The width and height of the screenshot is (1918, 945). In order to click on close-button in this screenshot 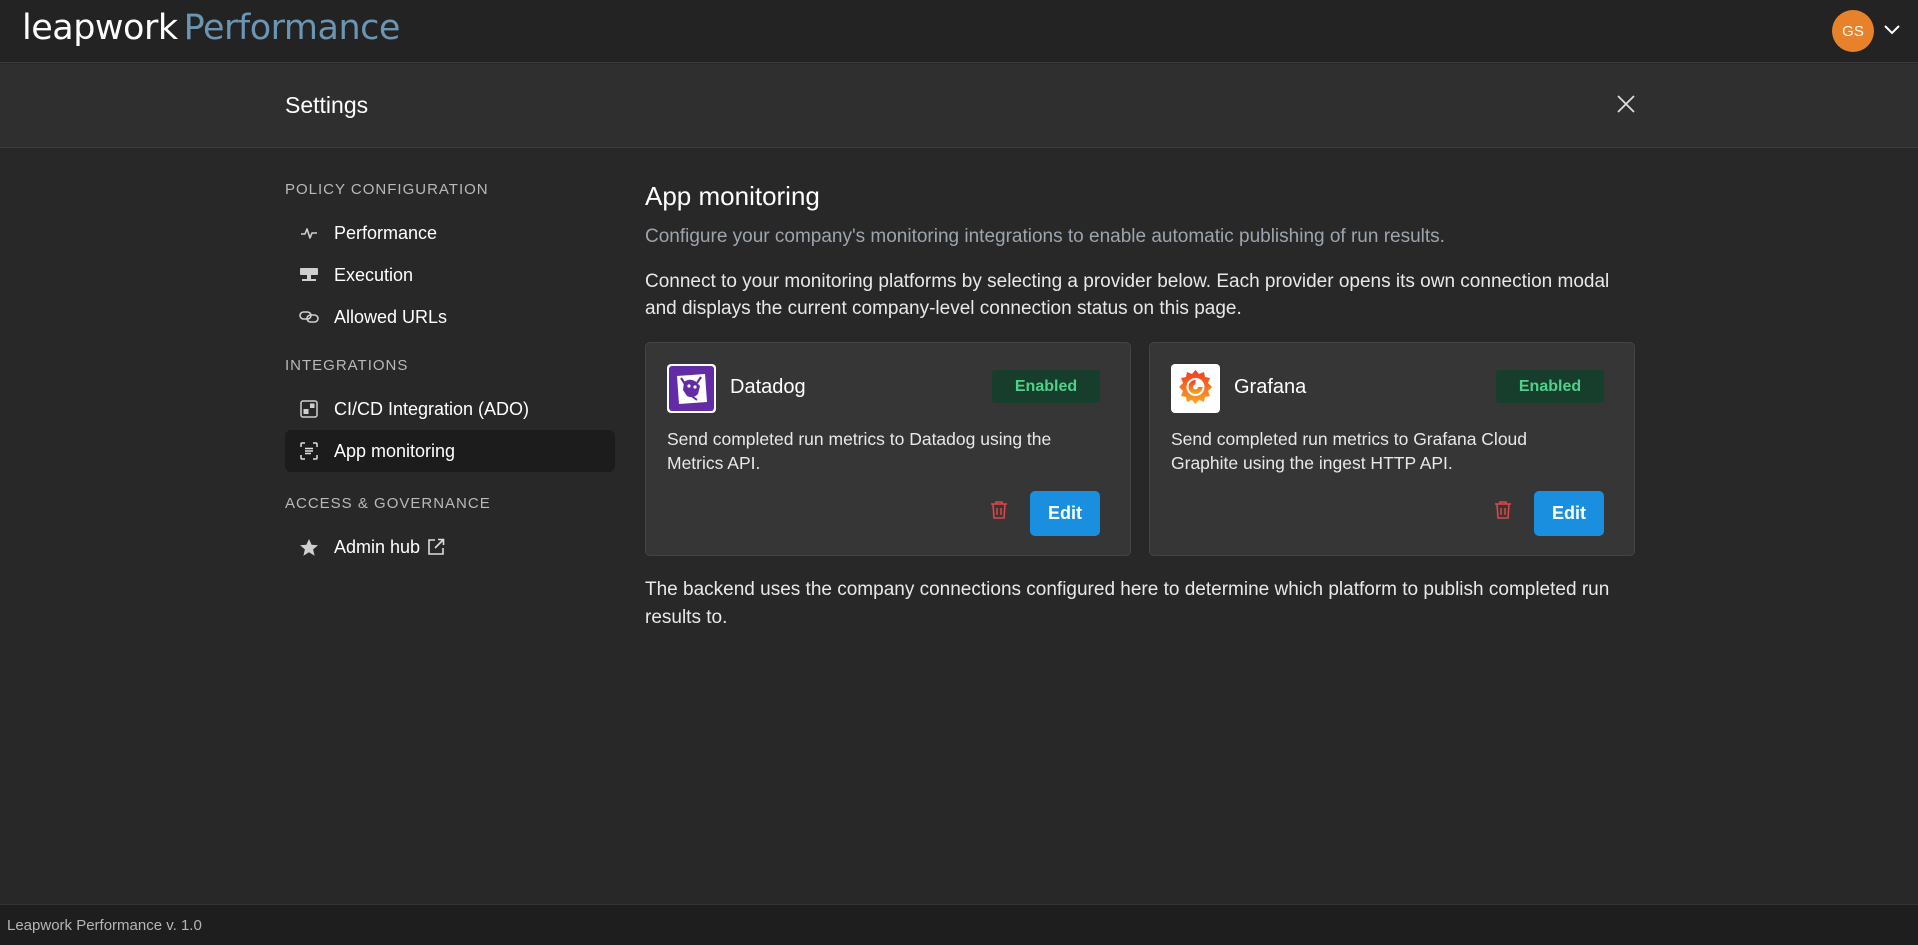, I will do `click(1626, 106)`.